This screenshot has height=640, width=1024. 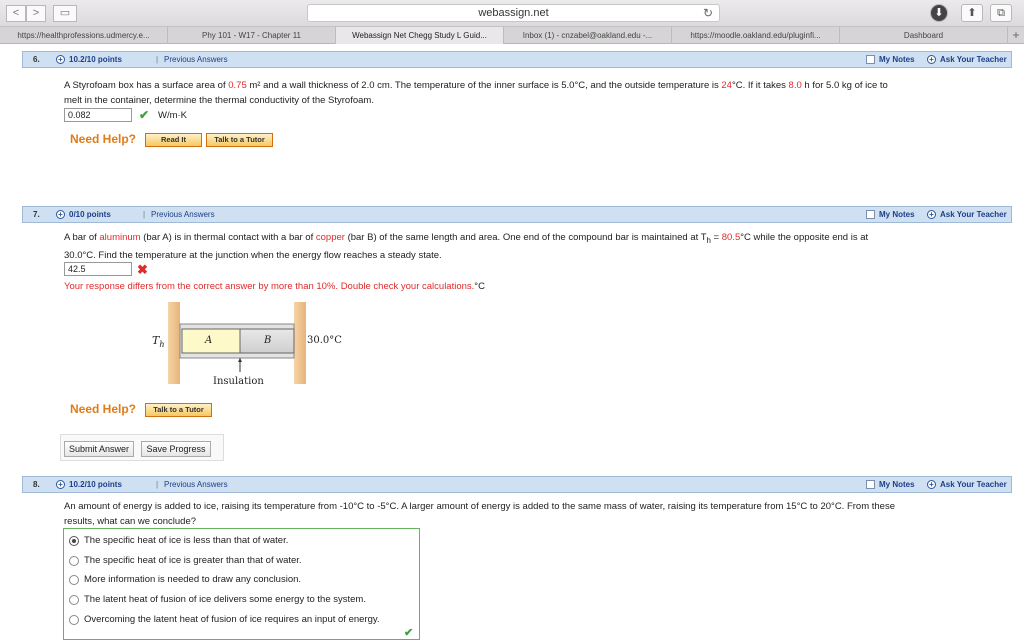 I want to click on share-icon: ⬆, so click(x=972, y=13).